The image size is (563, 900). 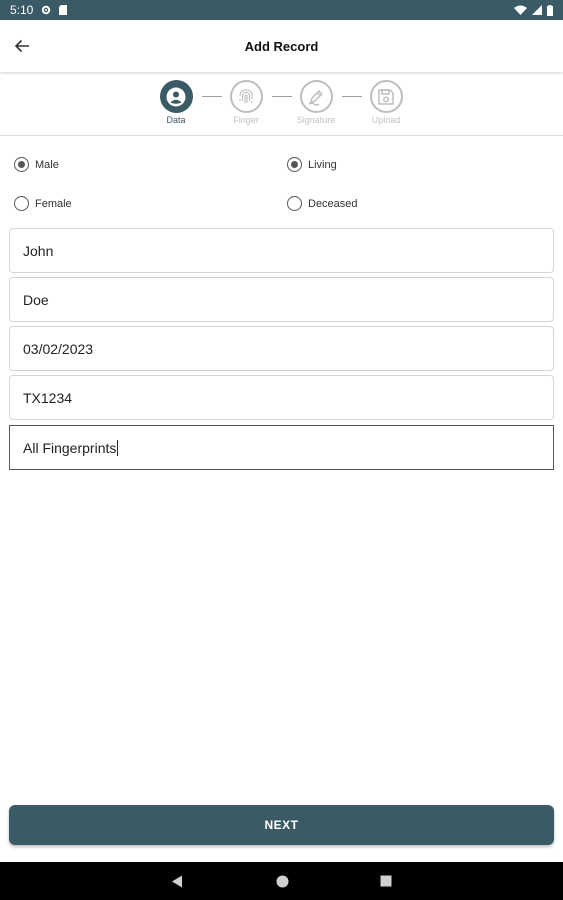 I want to click on fingerprint-icon, so click(x=246, y=95).